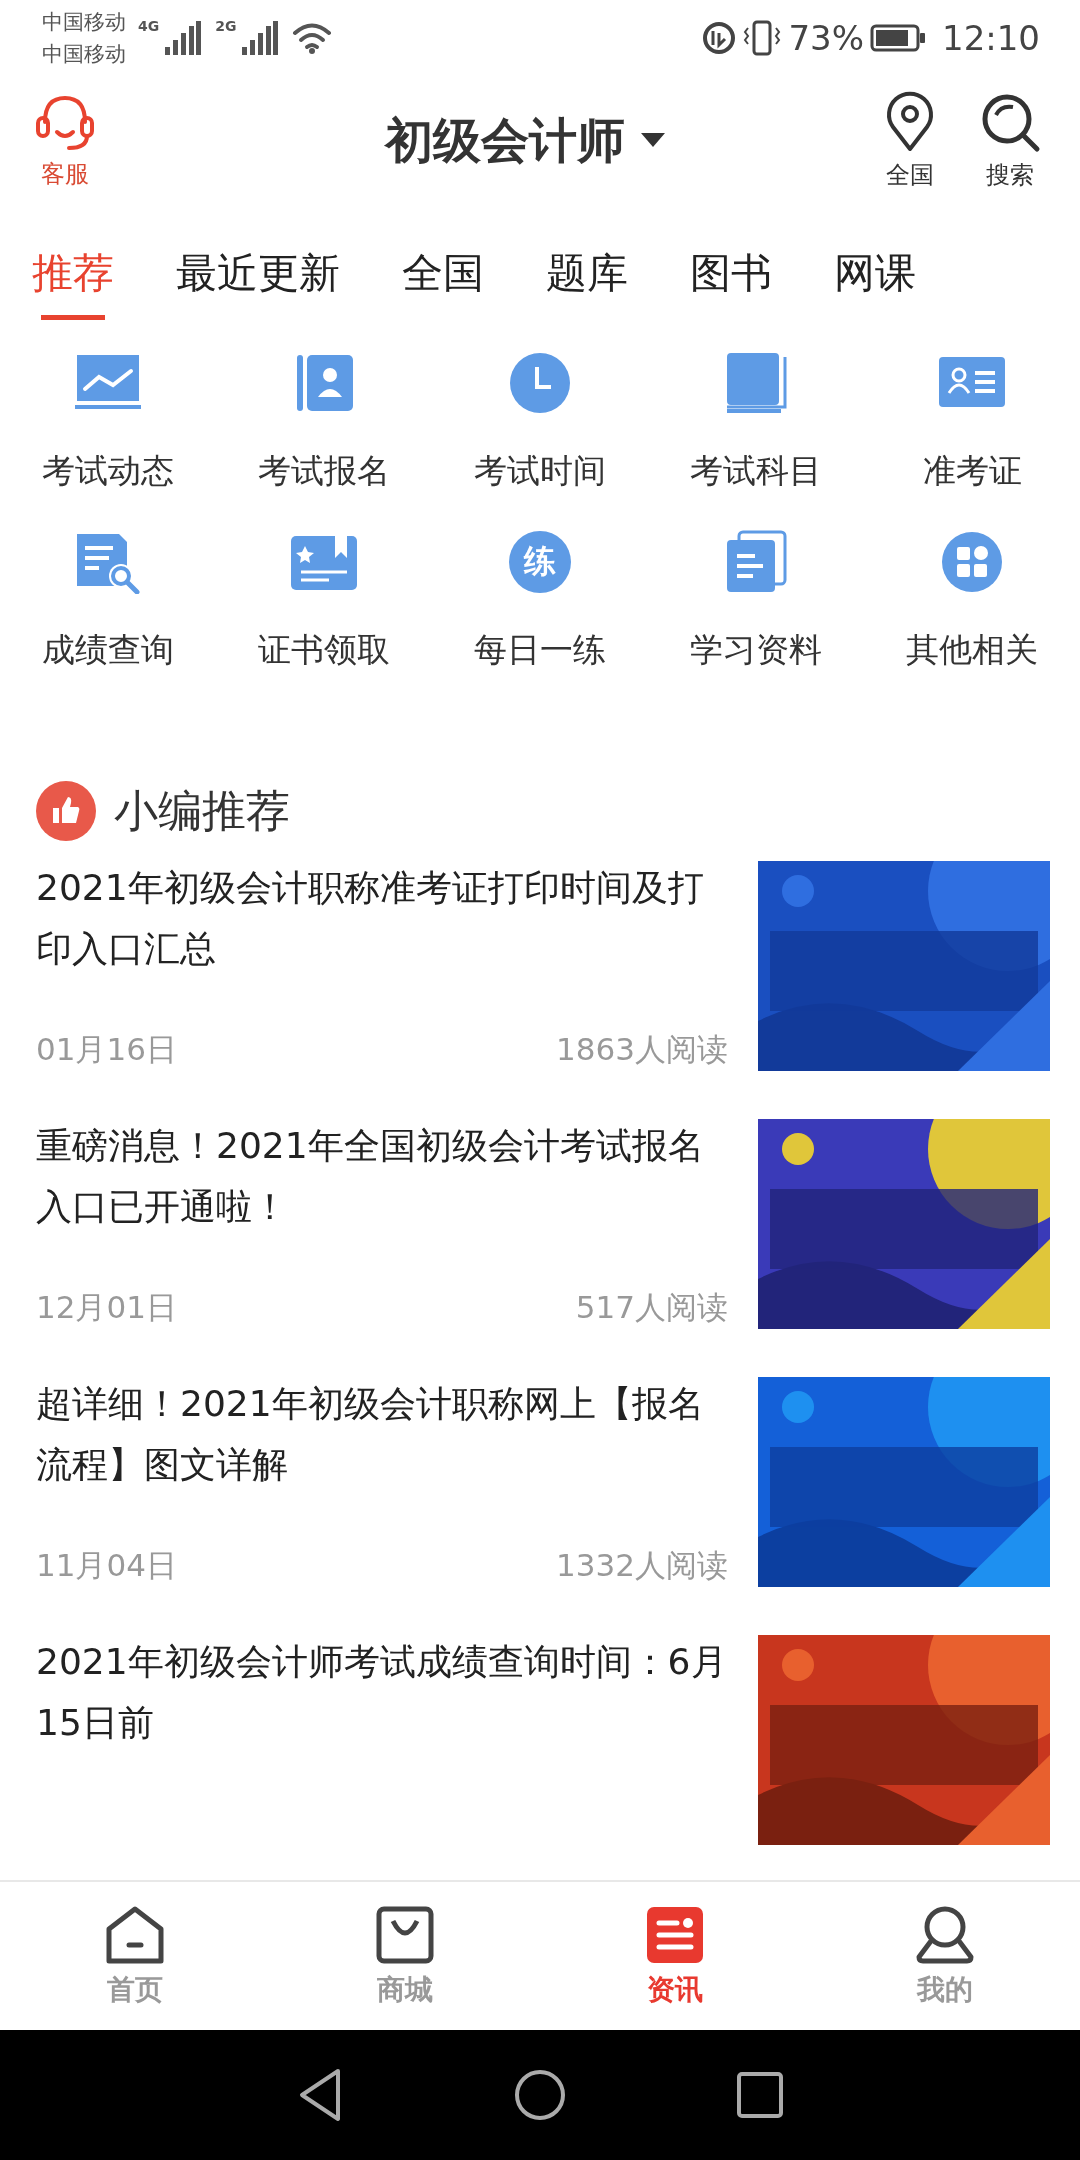  What do you see at coordinates (65, 174) in the screenshot?
I see `service-label: 客服` at bounding box center [65, 174].